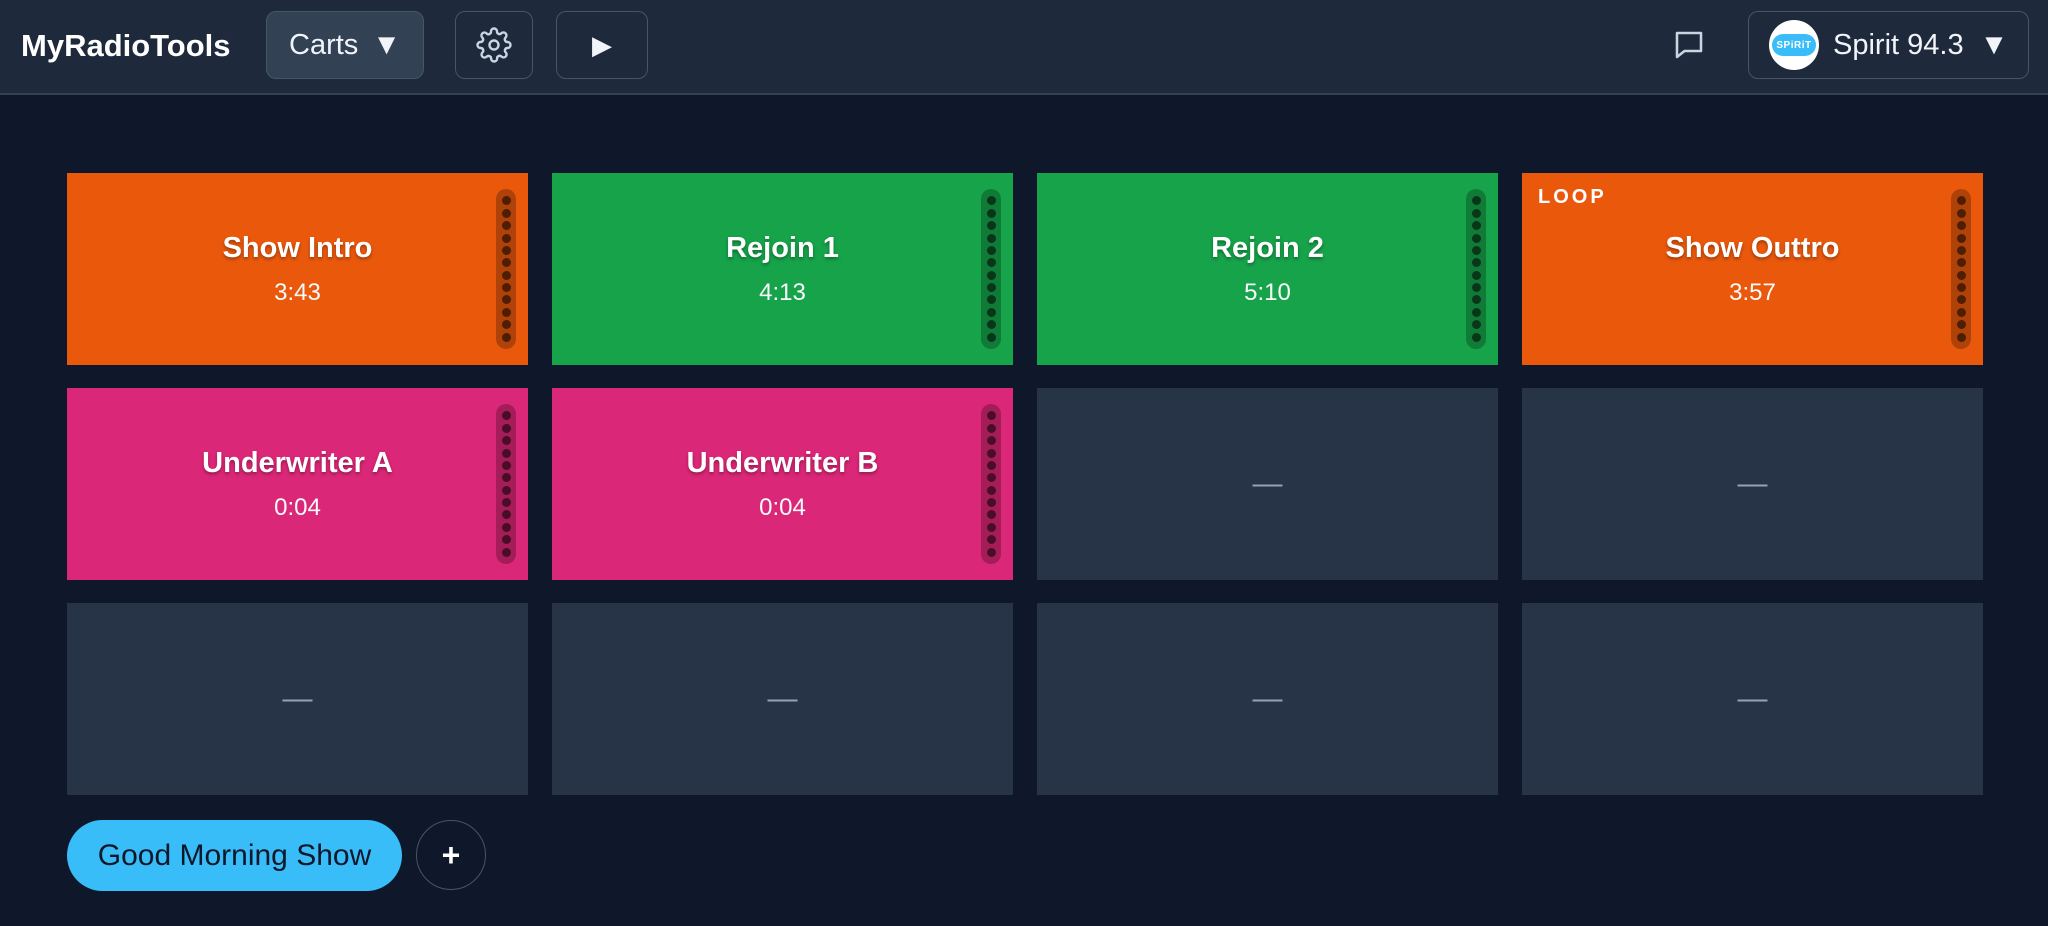 This screenshot has width=2048, height=926. I want to click on cart-tile: Underwriter B 0:04, so click(782, 484).